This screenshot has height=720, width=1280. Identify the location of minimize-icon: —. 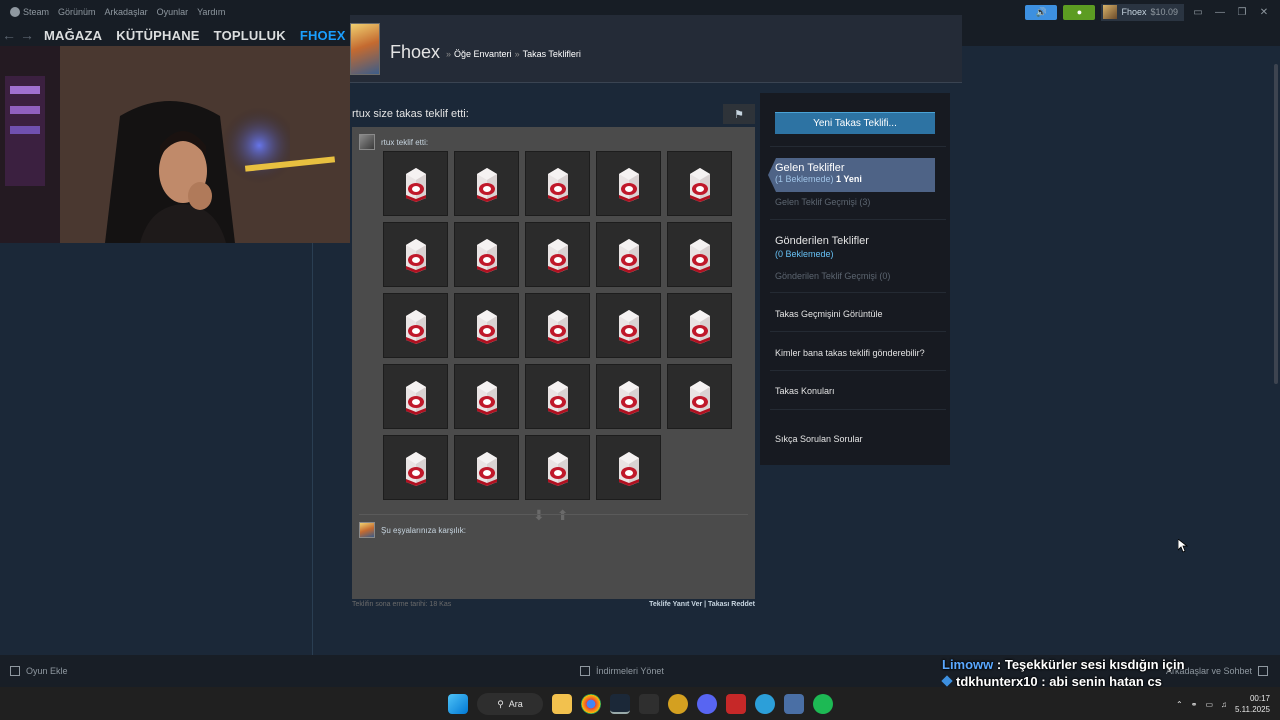
(1220, 12).